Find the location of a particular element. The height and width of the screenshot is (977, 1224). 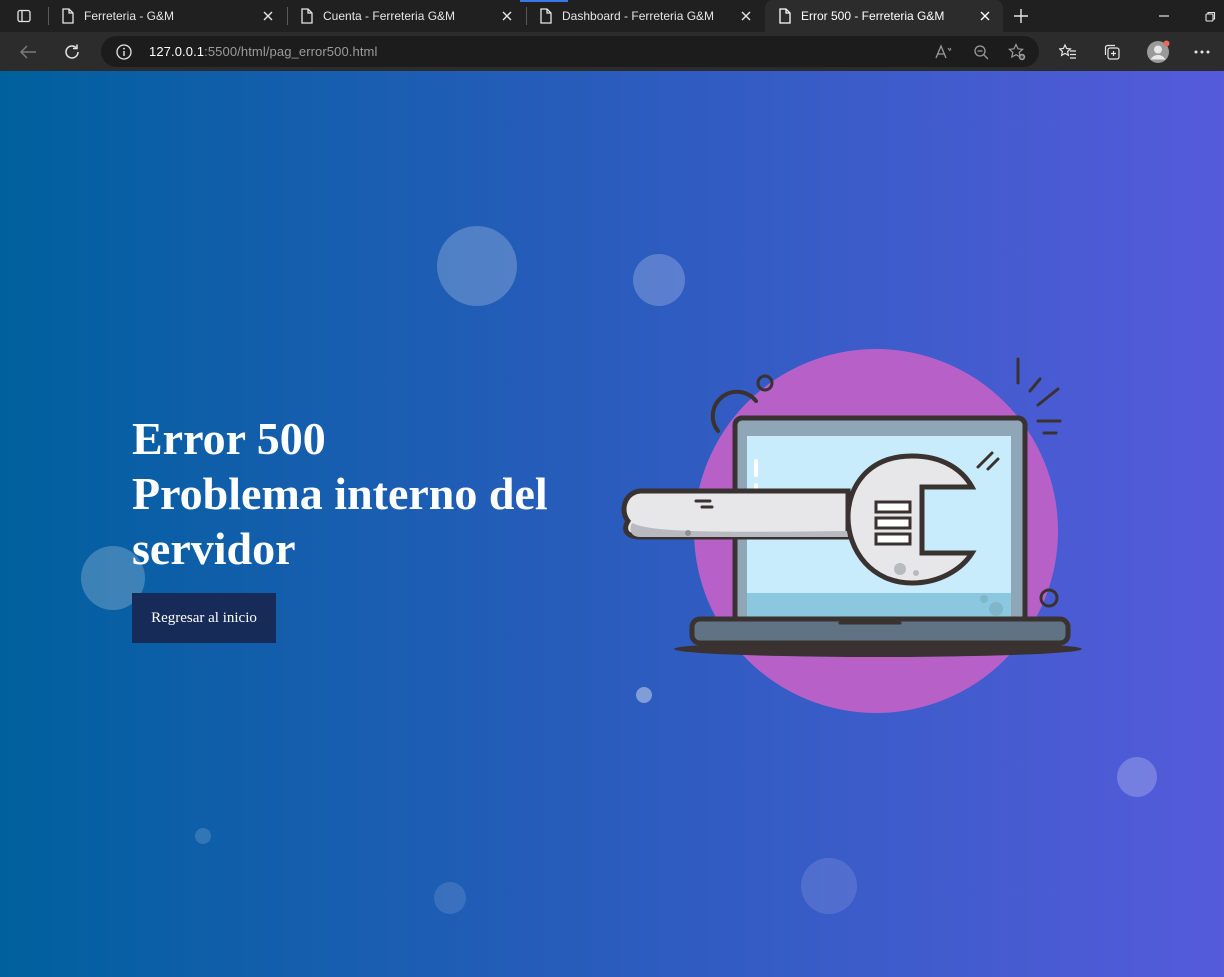

back-button is located at coordinates (28, 52).